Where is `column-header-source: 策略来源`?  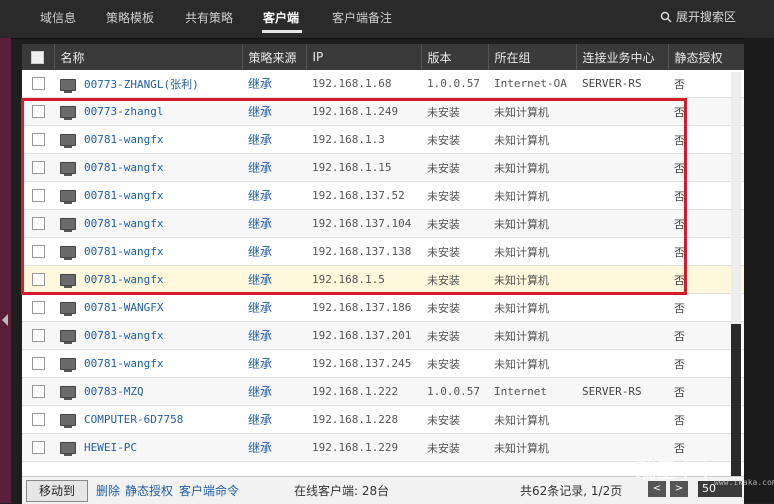 column-header-source: 策略来源 is located at coordinates (273, 57).